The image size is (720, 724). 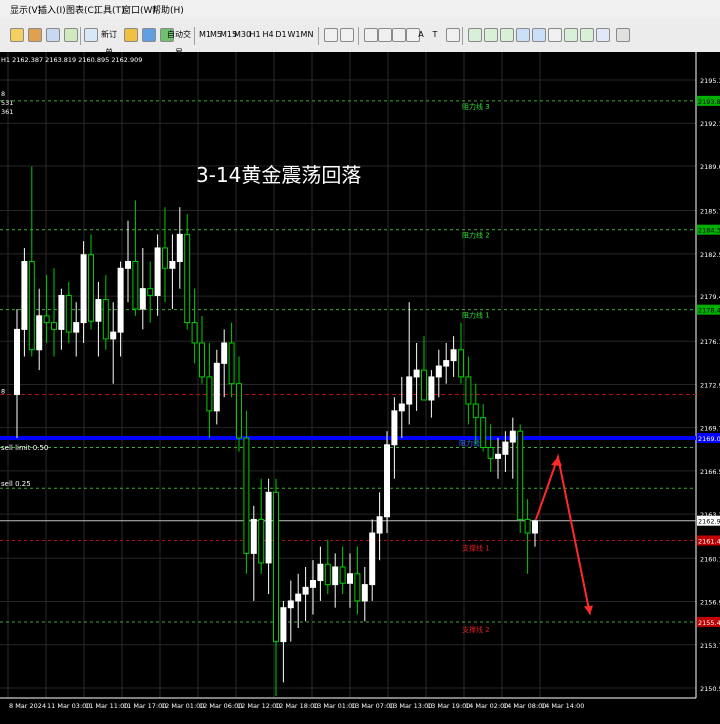 I want to click on time-tick-label: 14 Mar 02:00, so click(x=486, y=706).